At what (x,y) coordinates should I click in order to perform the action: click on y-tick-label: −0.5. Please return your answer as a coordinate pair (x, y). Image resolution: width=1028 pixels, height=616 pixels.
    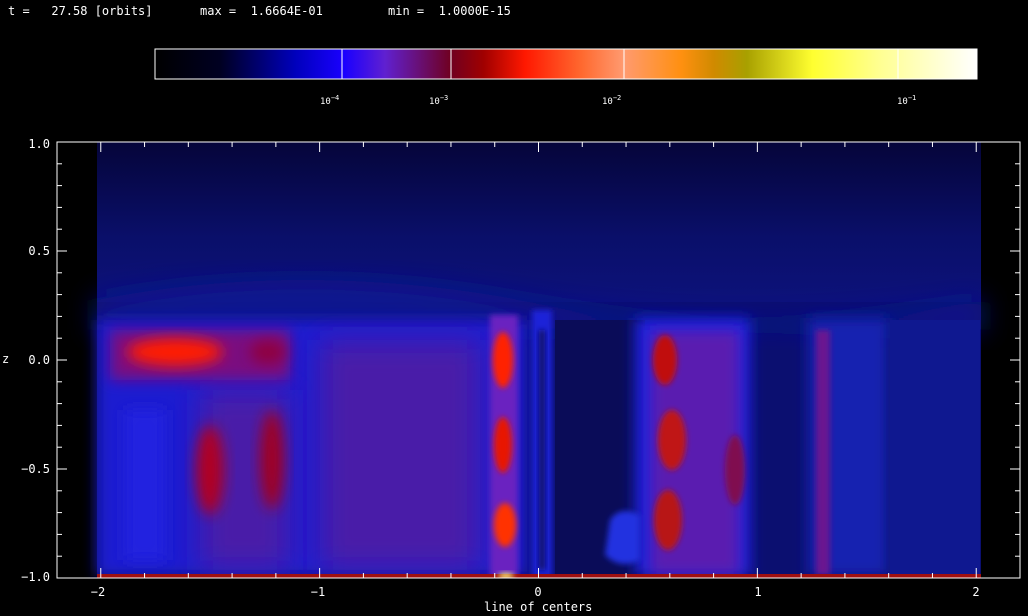
    Looking at the image, I should click on (35, 469).